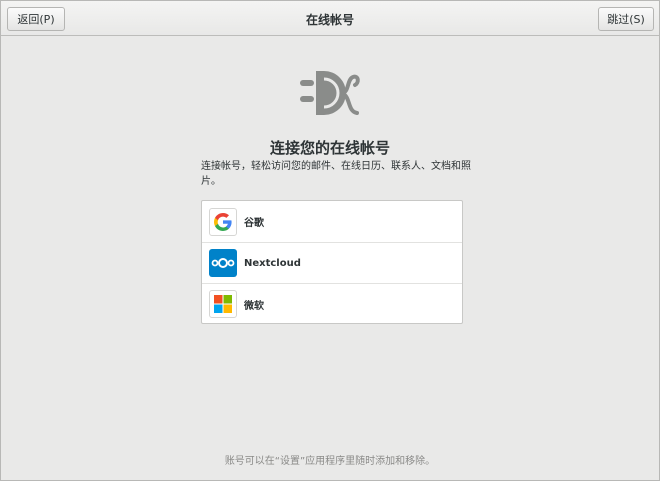  I want to click on page-title: 在线帐号, so click(329, 20).